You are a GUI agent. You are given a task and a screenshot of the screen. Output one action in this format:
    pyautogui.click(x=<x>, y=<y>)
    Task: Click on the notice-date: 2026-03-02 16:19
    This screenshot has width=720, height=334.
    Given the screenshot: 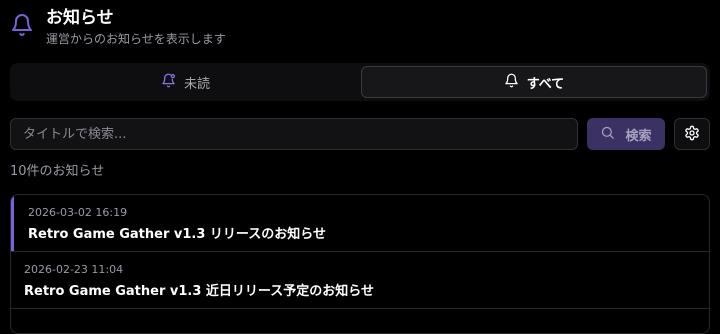 What is the action you would take?
    pyautogui.click(x=78, y=212)
    